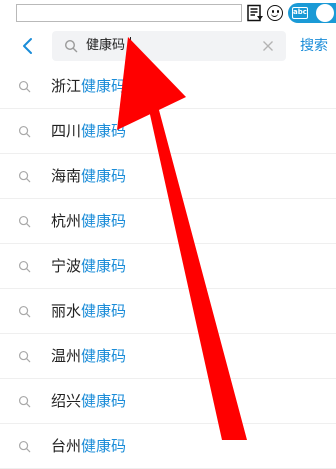 The image size is (336, 469). What do you see at coordinates (168, 446) in the screenshot?
I see `suggestion-item: 台州健康码` at bounding box center [168, 446].